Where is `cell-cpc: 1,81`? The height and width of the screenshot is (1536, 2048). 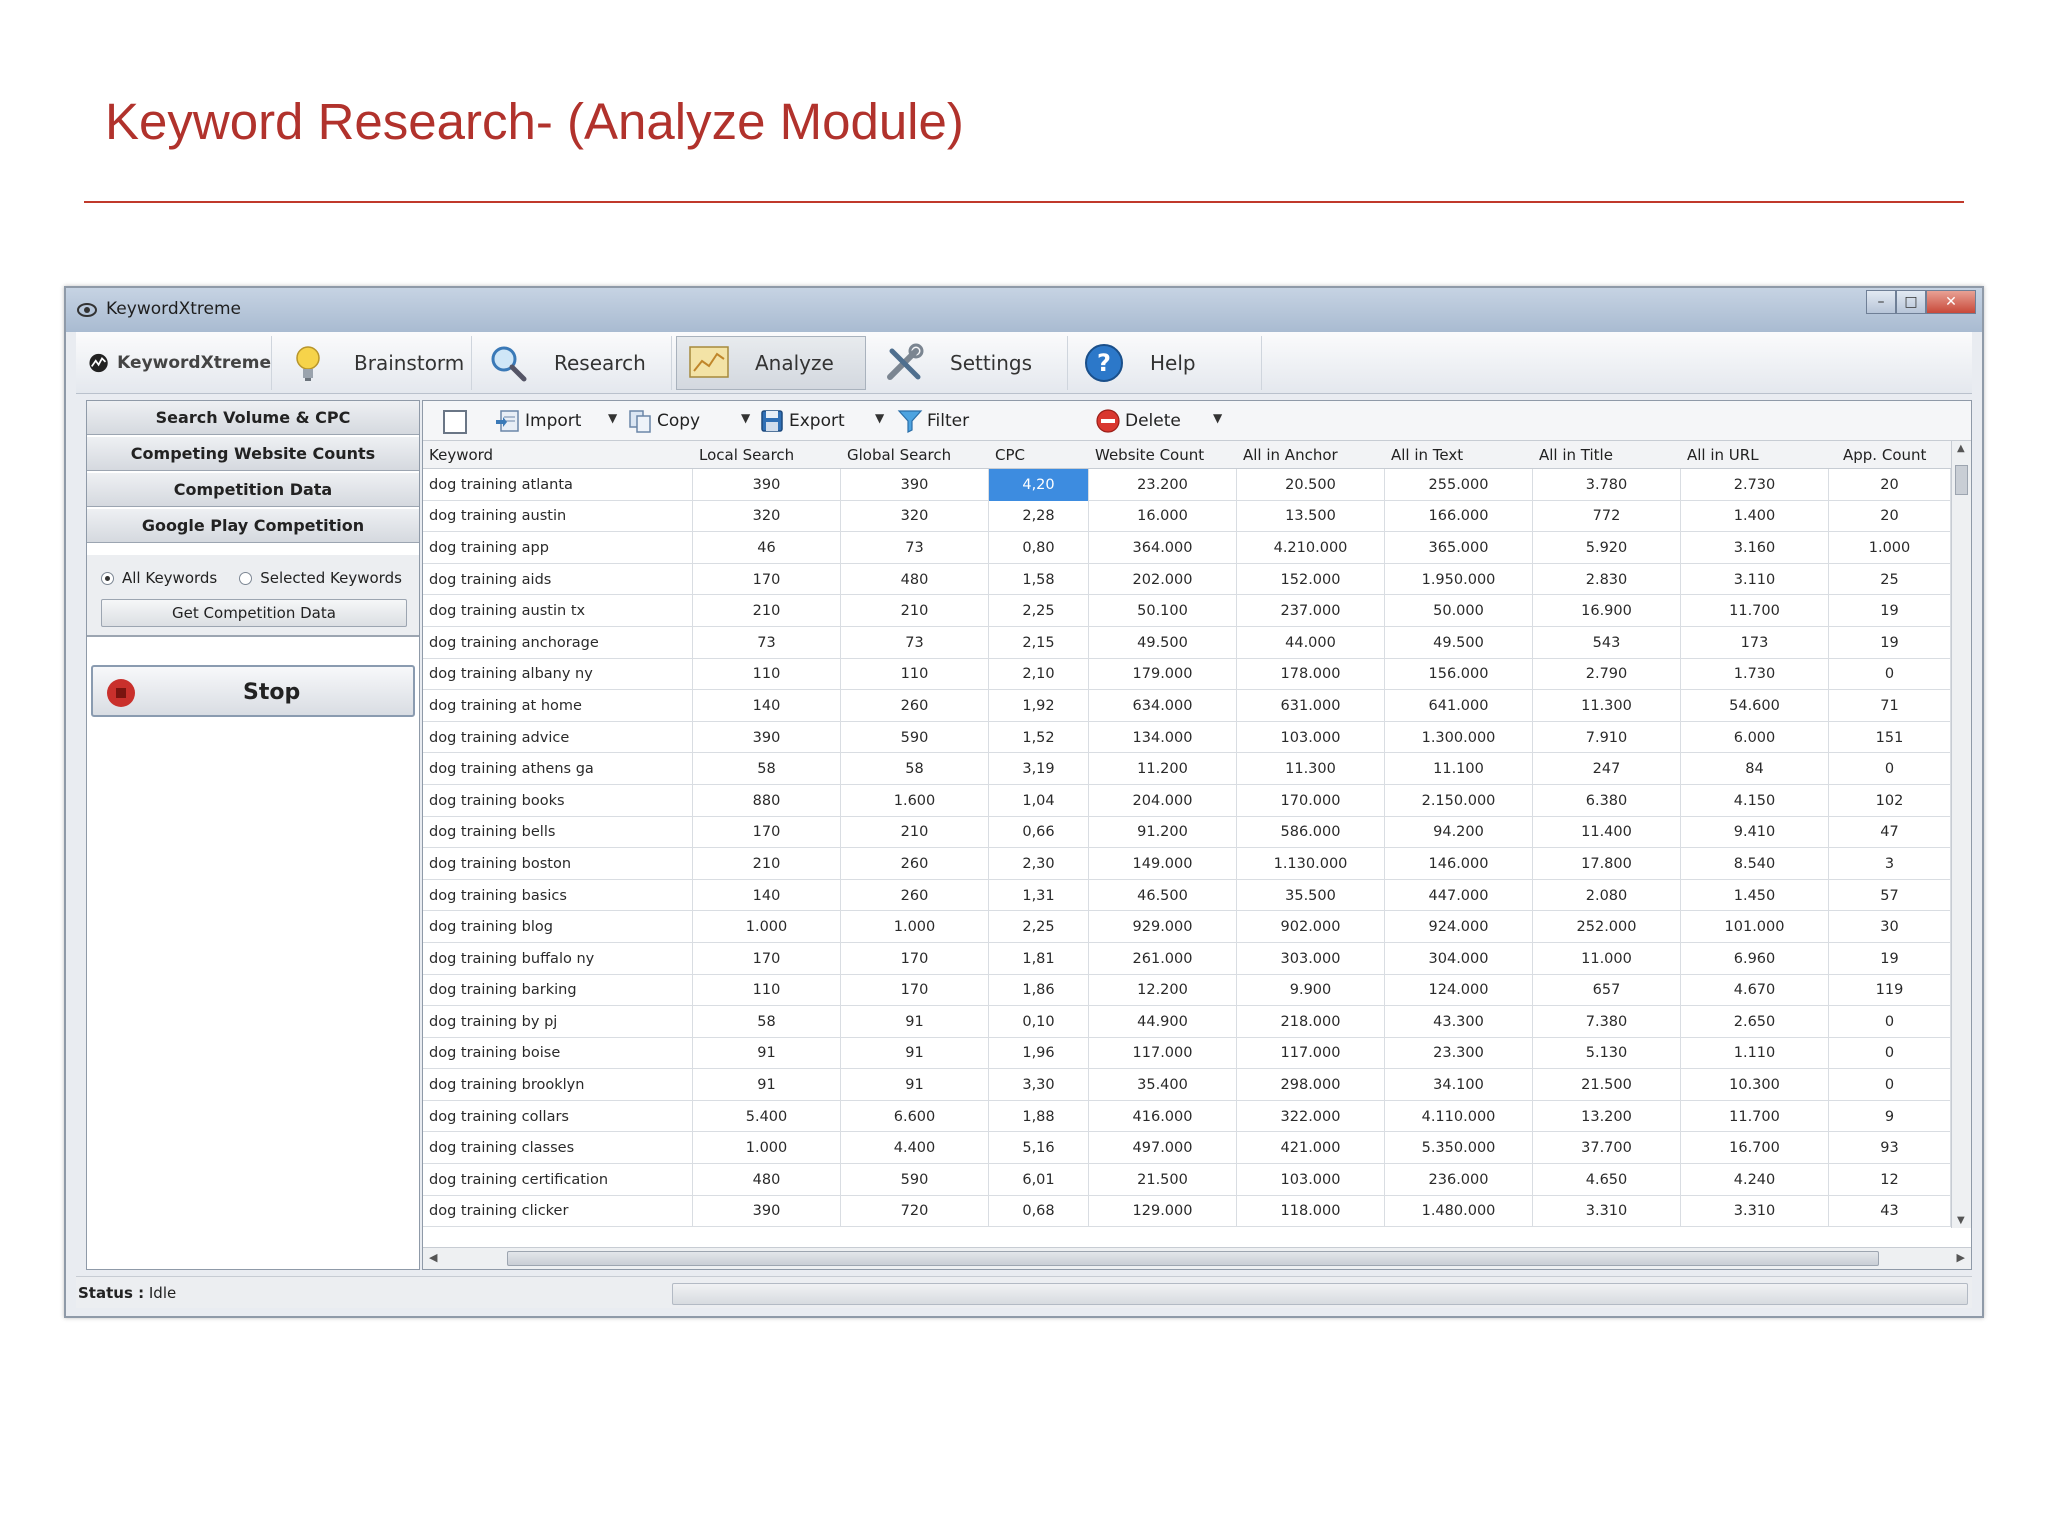
cell-cpc: 1,81 is located at coordinates (1039, 958).